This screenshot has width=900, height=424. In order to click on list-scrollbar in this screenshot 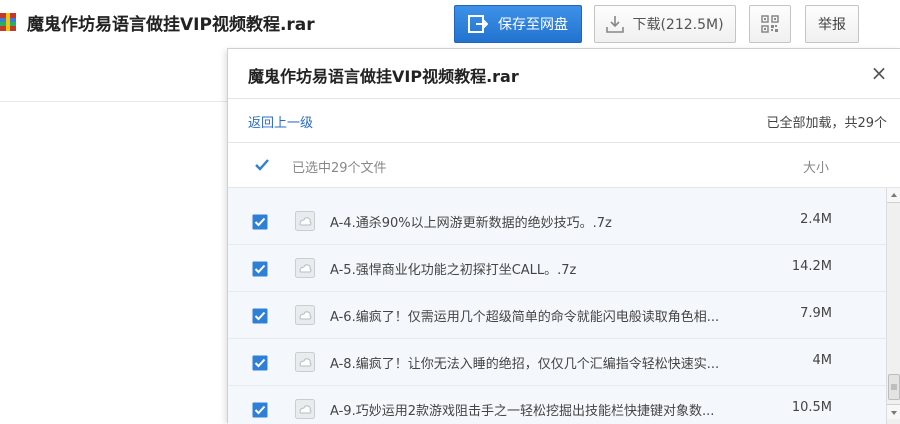, I will do `click(893, 306)`.